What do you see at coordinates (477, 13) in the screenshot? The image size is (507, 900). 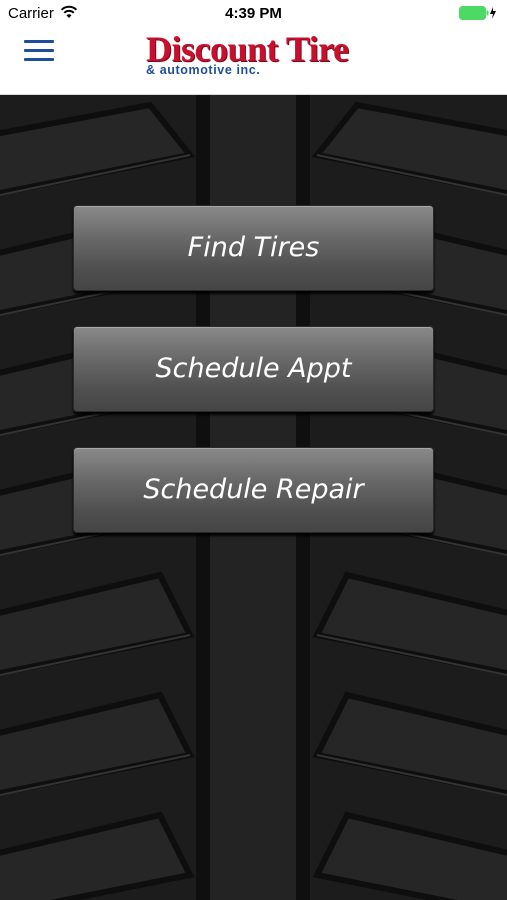 I see `battery-icon` at bounding box center [477, 13].